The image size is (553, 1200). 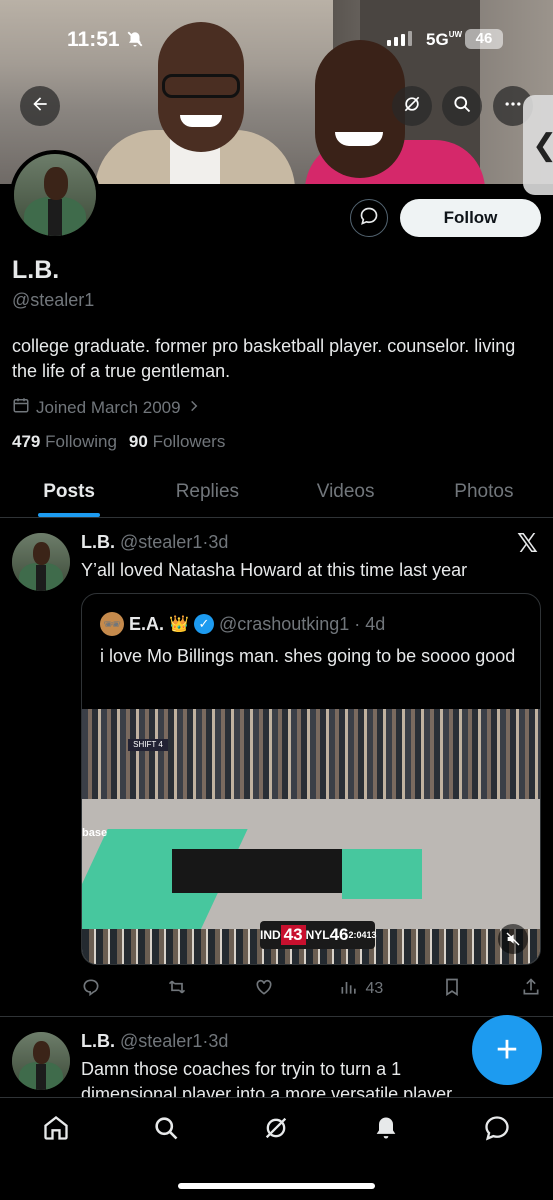 I want to click on bell-off-icon, so click(x=135, y=41).